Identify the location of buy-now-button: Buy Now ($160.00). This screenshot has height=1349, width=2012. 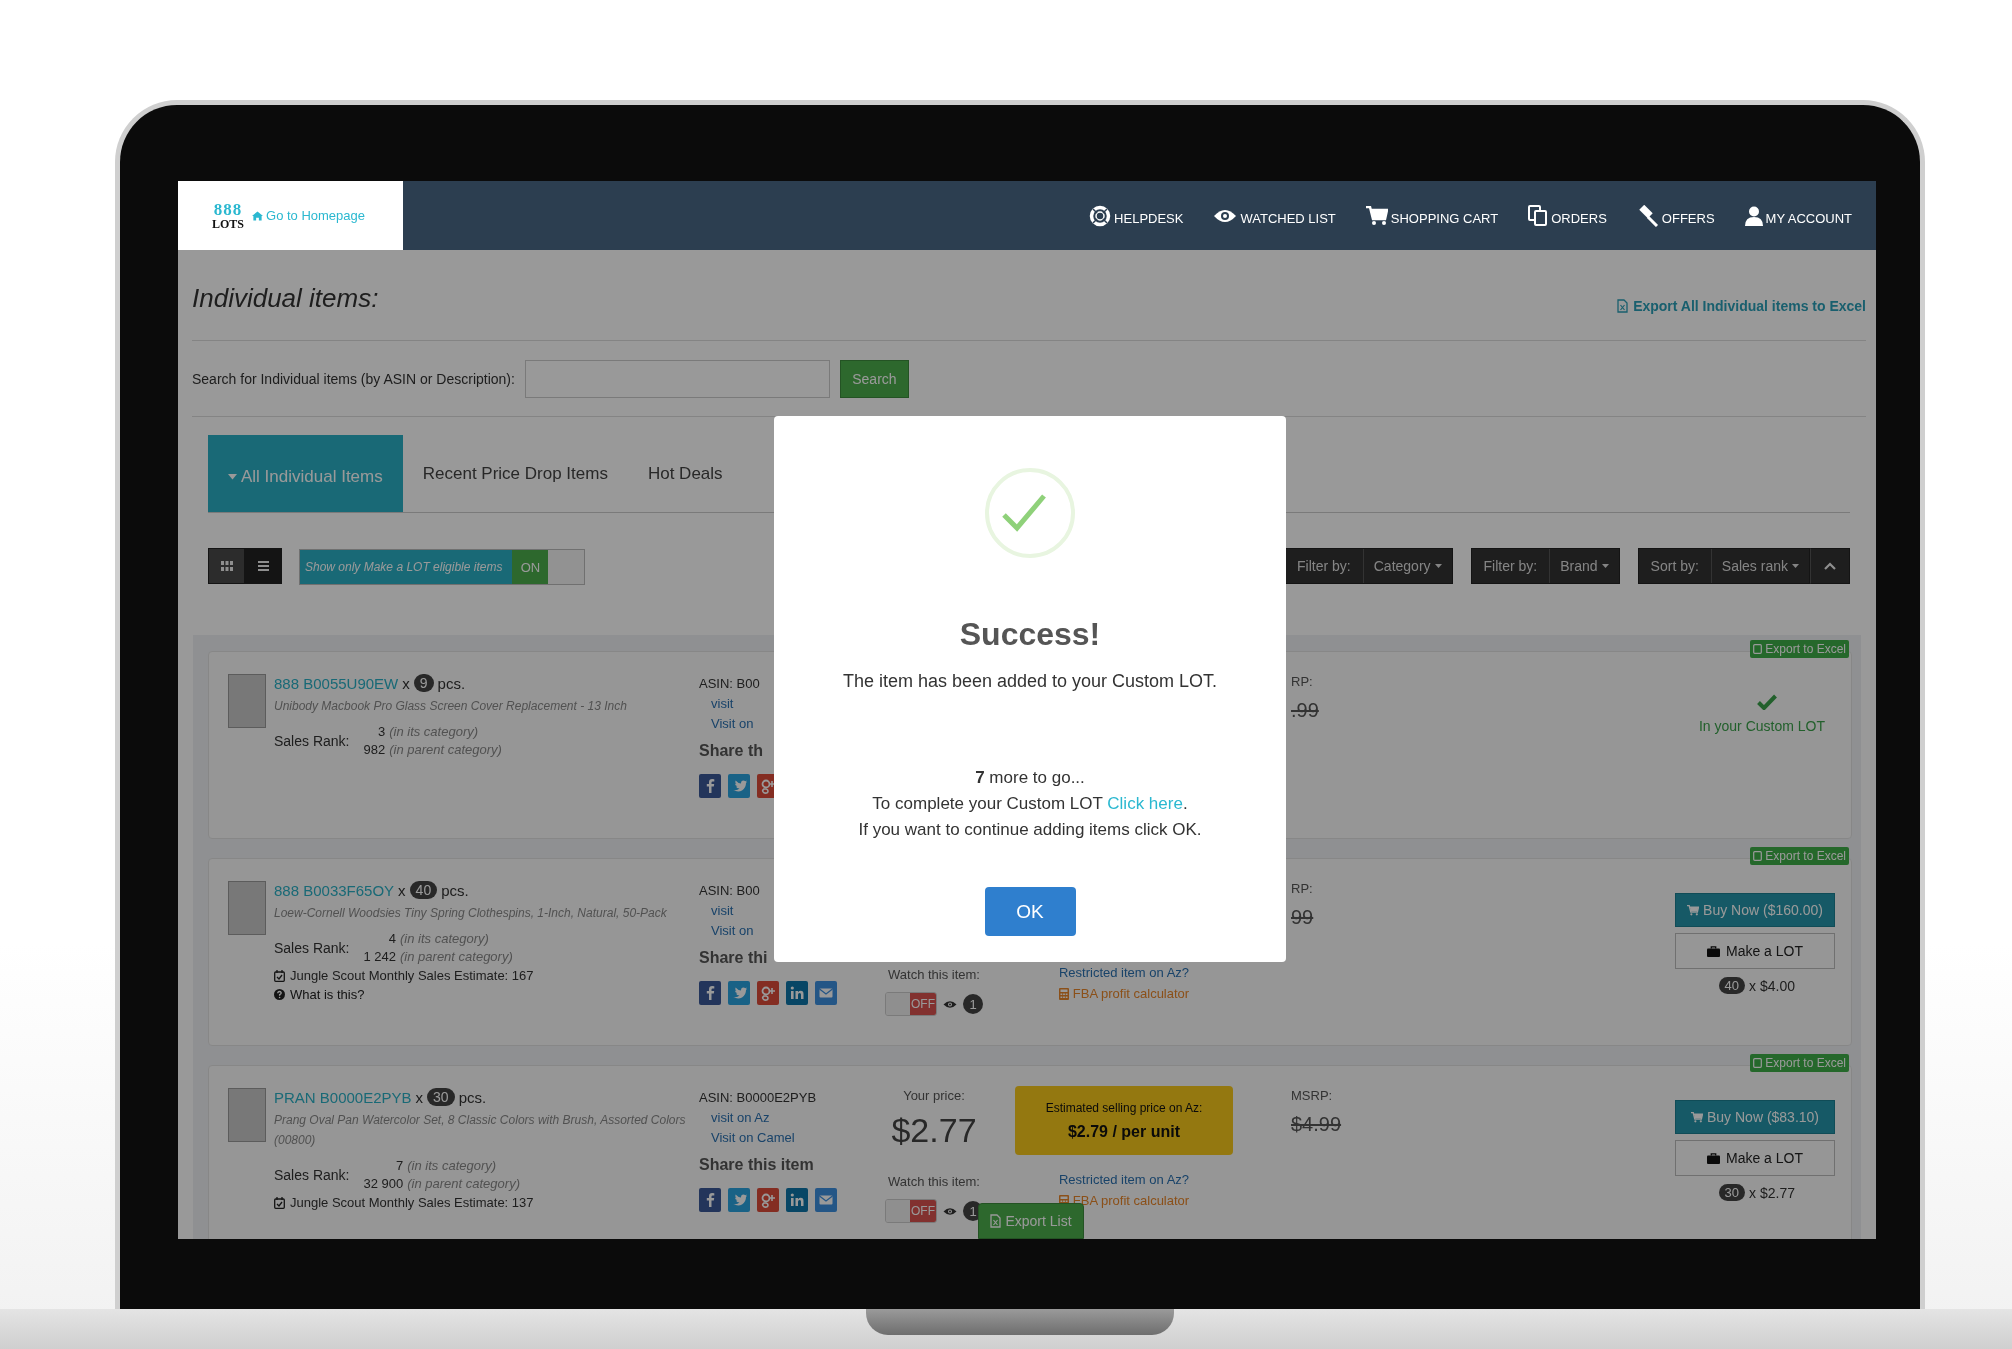
(1755, 910).